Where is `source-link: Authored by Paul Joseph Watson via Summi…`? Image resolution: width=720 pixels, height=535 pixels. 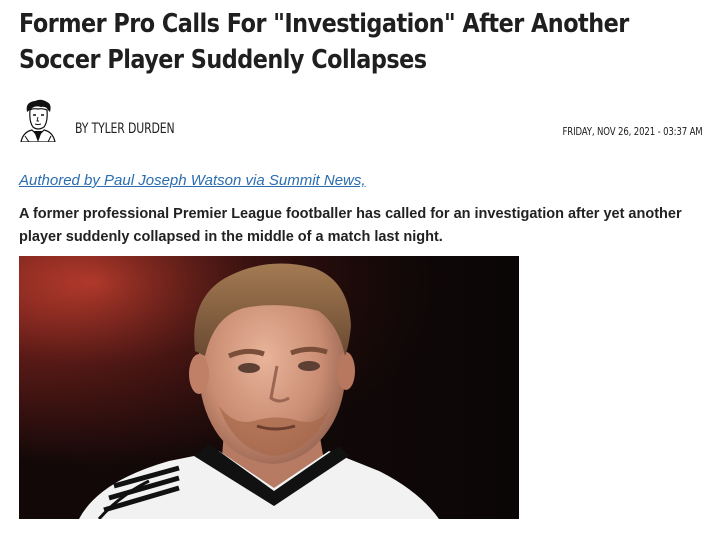 source-link: Authored by Paul Joseph Watson via Summi… is located at coordinates (192, 180).